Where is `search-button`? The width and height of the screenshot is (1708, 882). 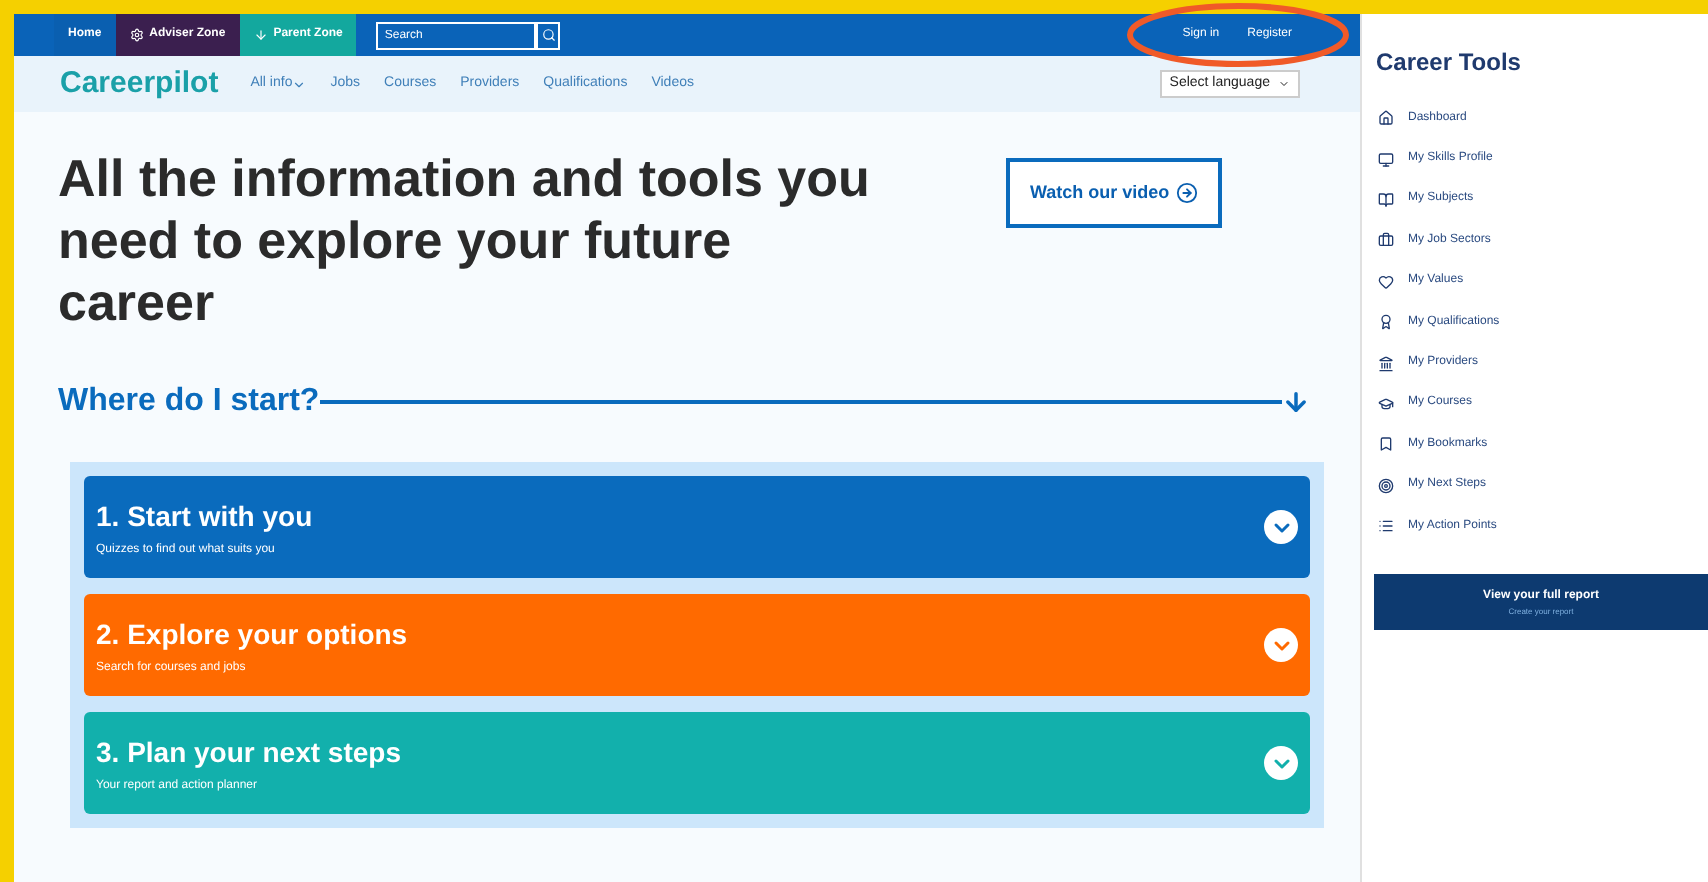
search-button is located at coordinates (548, 35).